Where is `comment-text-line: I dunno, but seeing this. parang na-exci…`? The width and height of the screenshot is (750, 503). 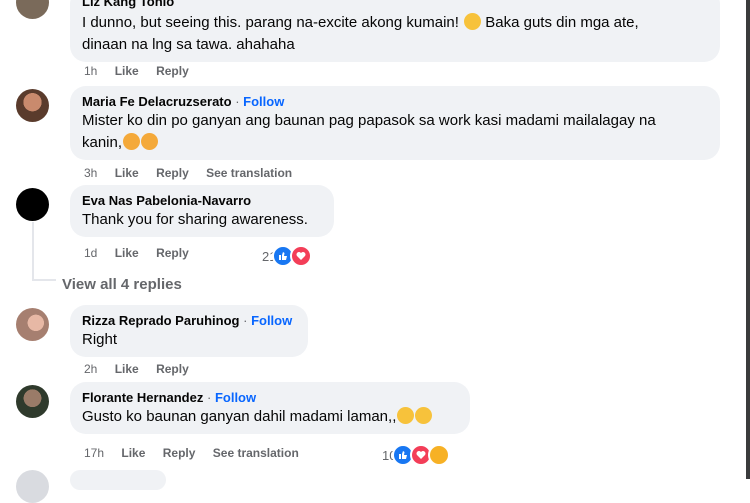
comment-text-line: I dunno, but seeing this. parang na-exci… is located at coordinates (270, 22).